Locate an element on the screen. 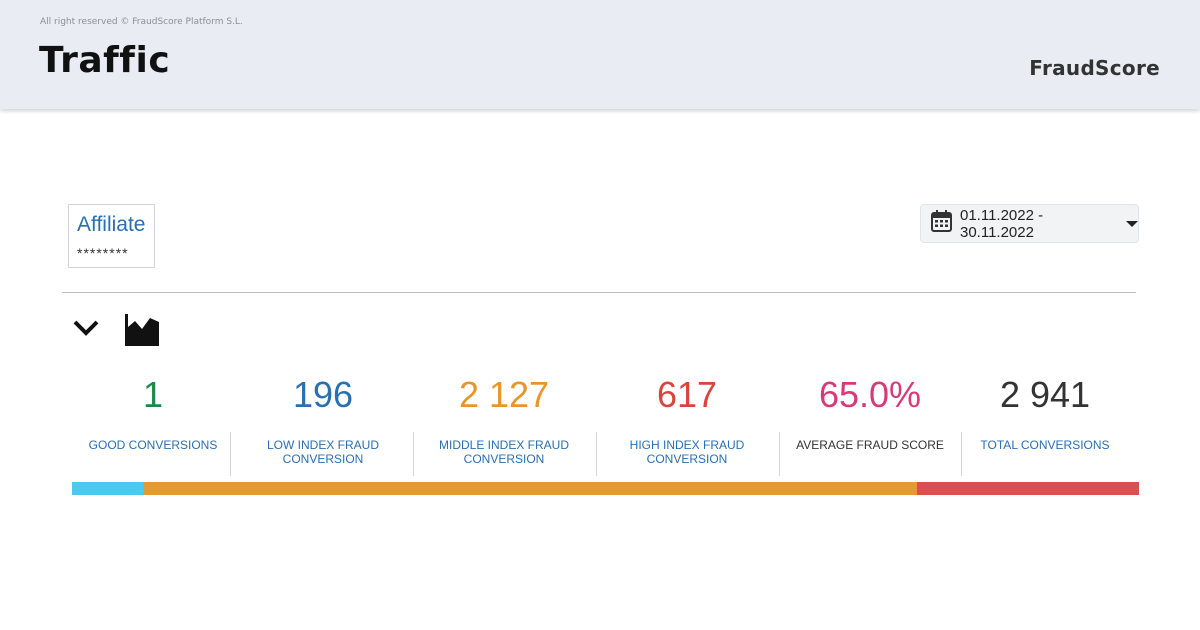 Image resolution: width=1200 pixels, height=630 pixels. bar-segment-high is located at coordinates (1028, 488).